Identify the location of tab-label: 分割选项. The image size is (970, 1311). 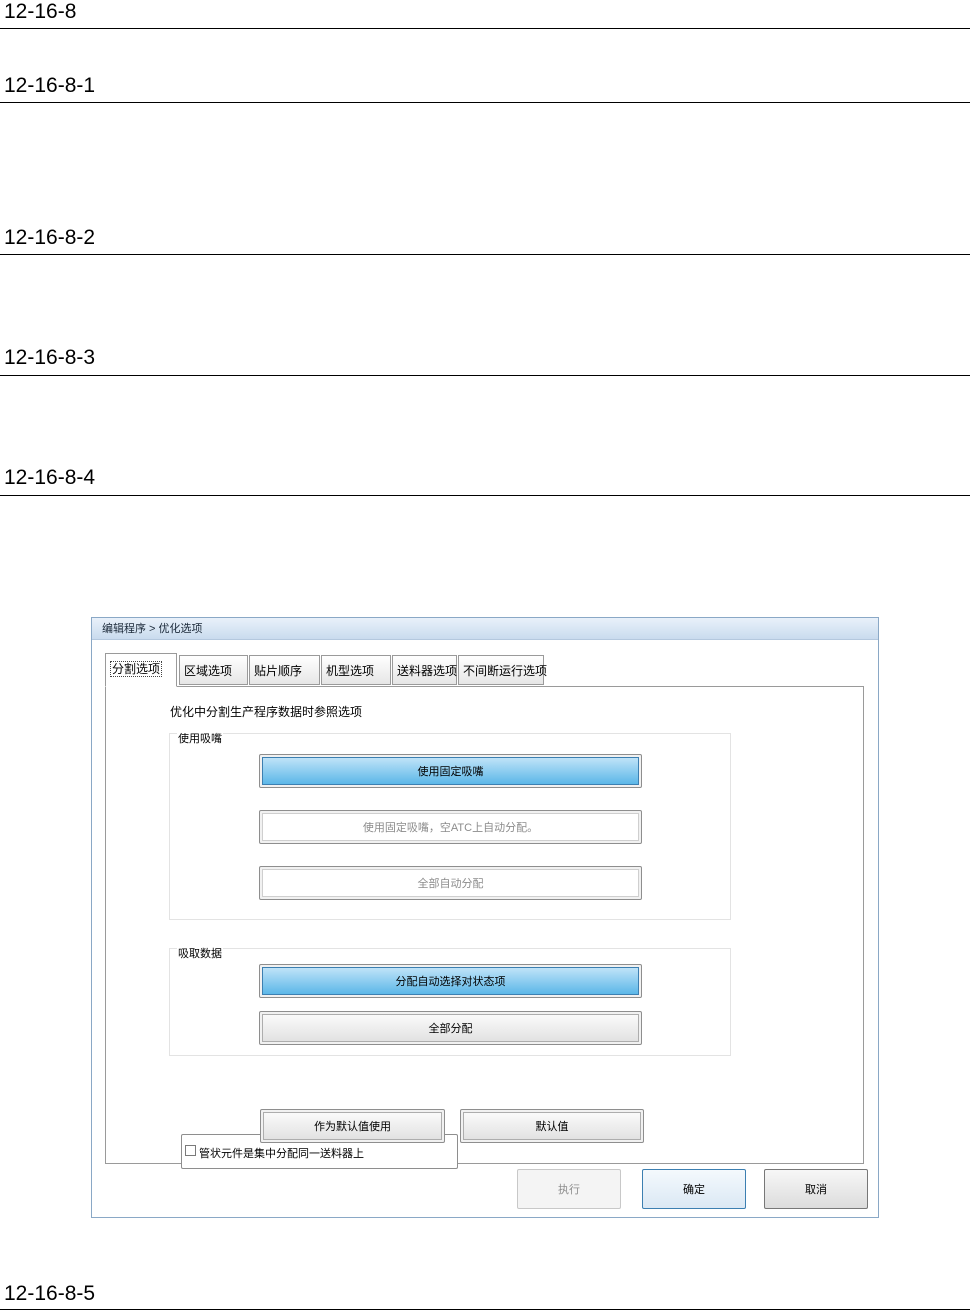
(136, 669).